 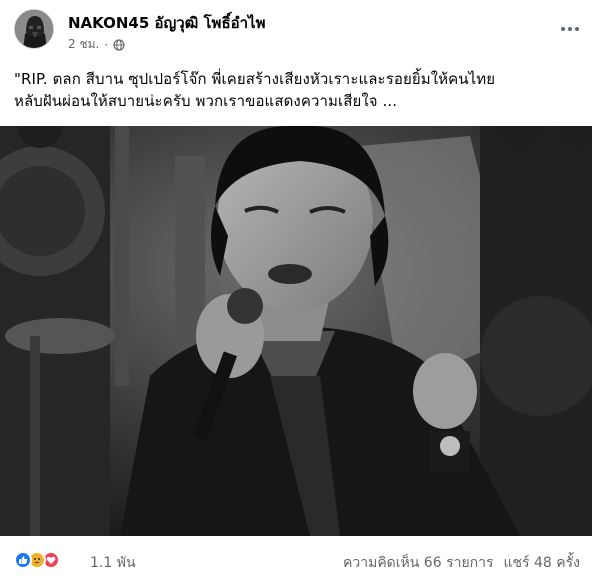 What do you see at coordinates (23, 560) in the screenshot?
I see `like-reaction-icon` at bounding box center [23, 560].